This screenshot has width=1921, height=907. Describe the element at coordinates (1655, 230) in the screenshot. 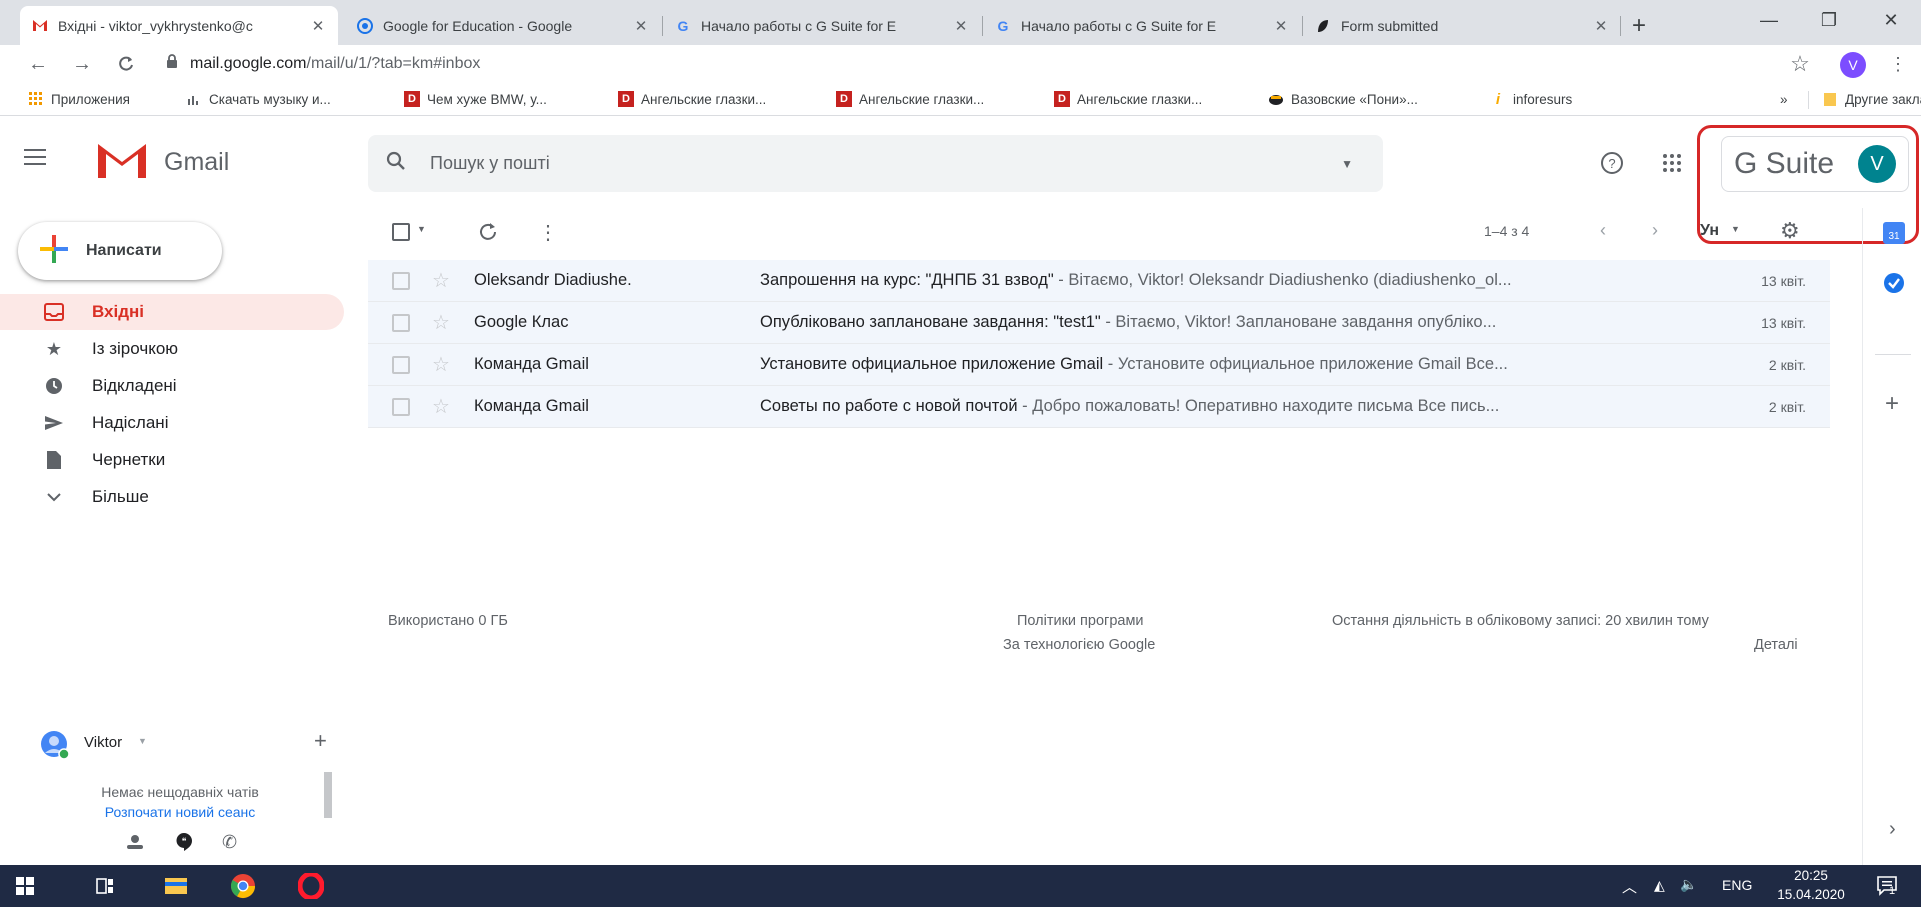

I see `next-page-icon: ›` at that location.